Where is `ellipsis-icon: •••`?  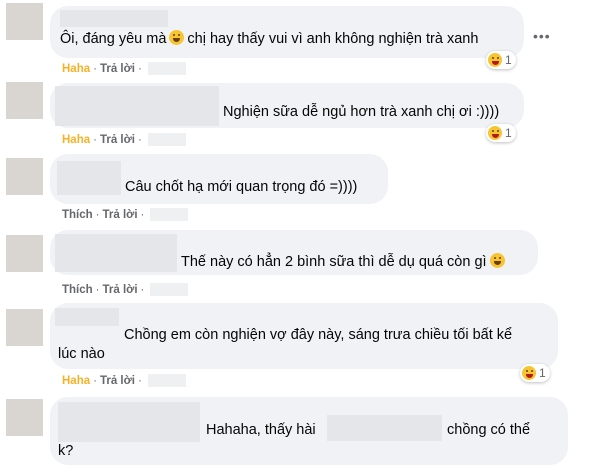
ellipsis-icon: ••• is located at coordinates (542, 36).